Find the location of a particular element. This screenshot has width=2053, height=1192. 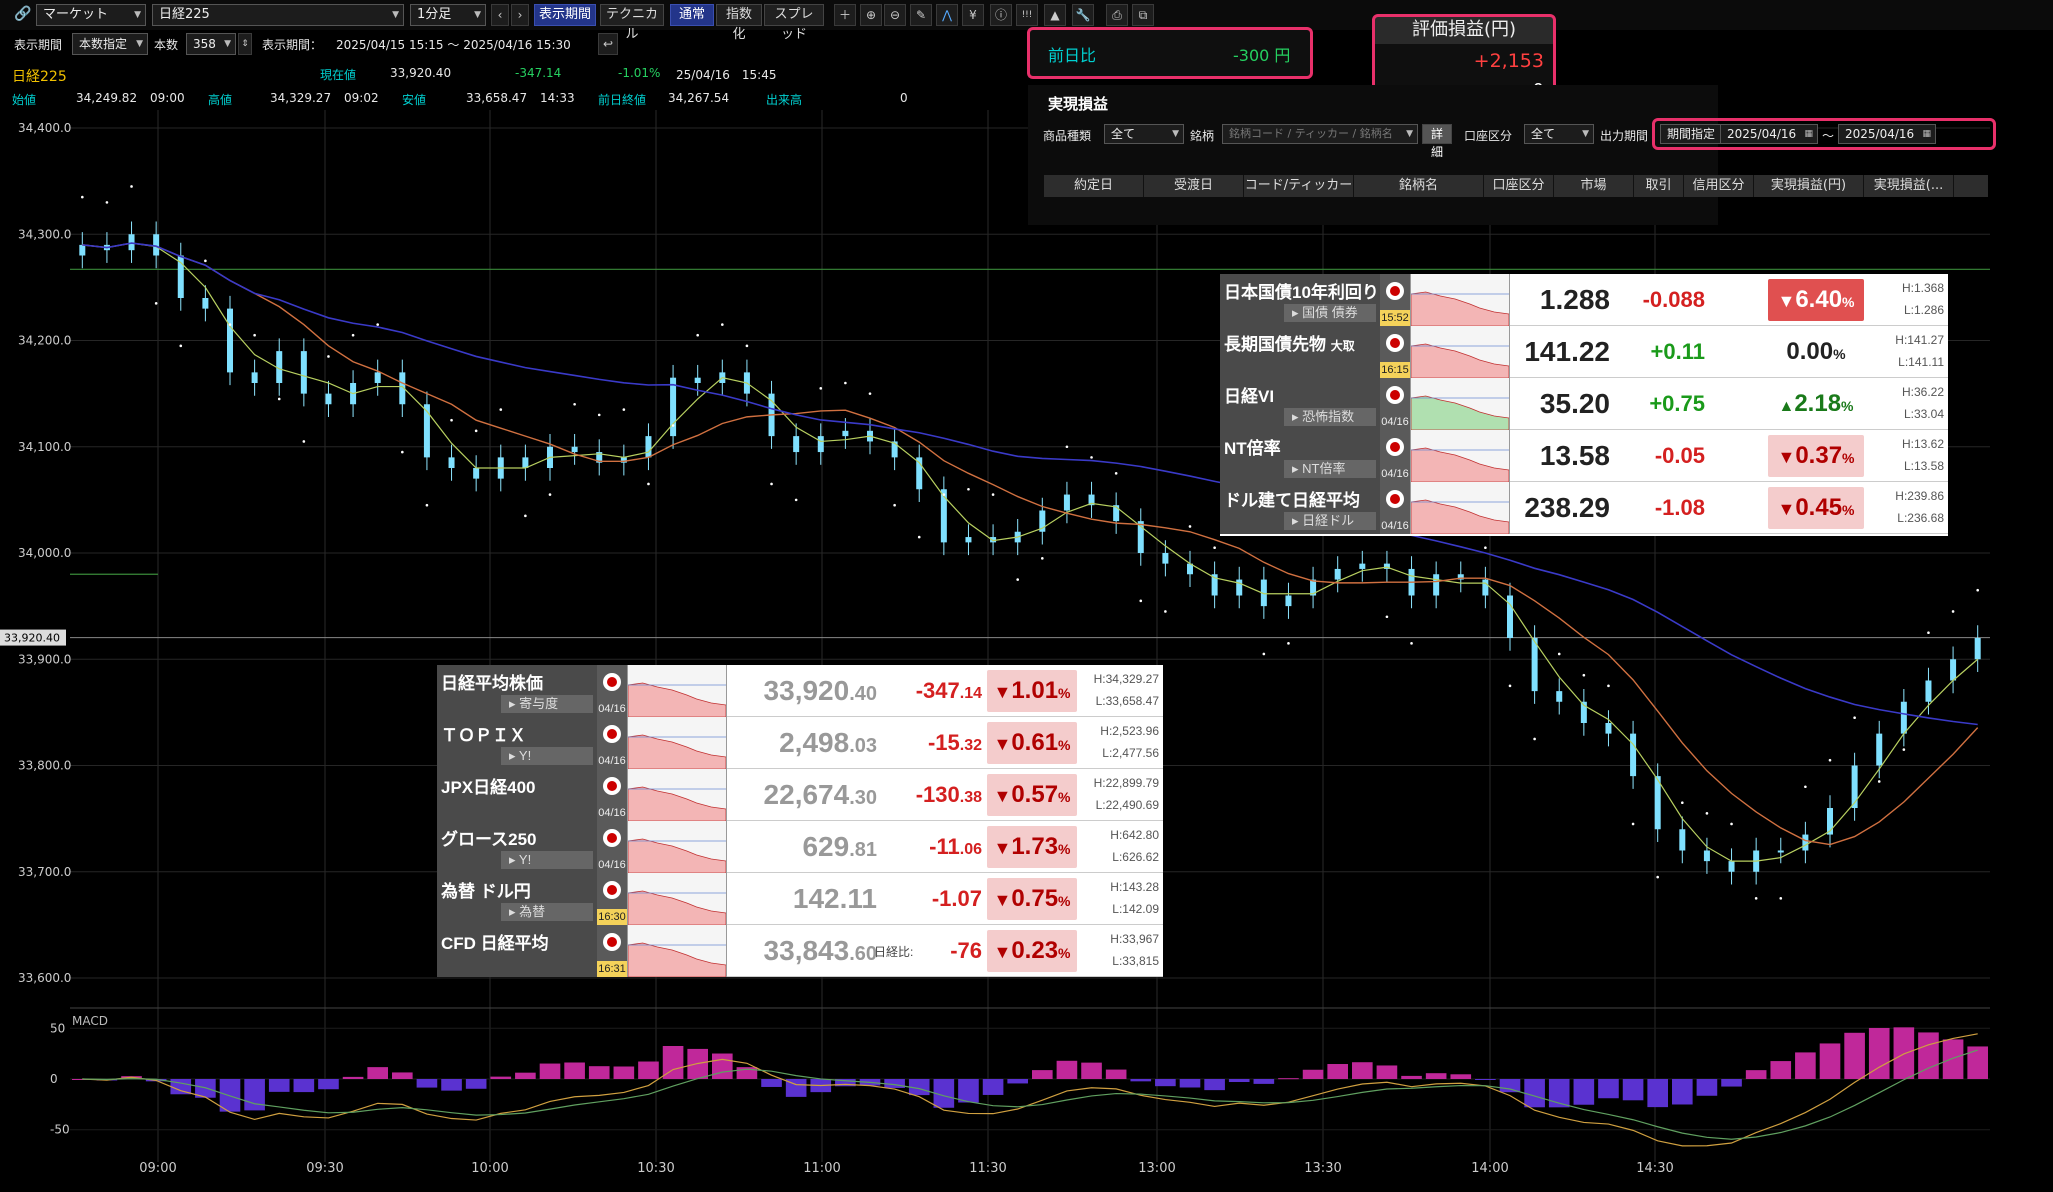

column-header: 受渡日 is located at coordinates (1194, 186).